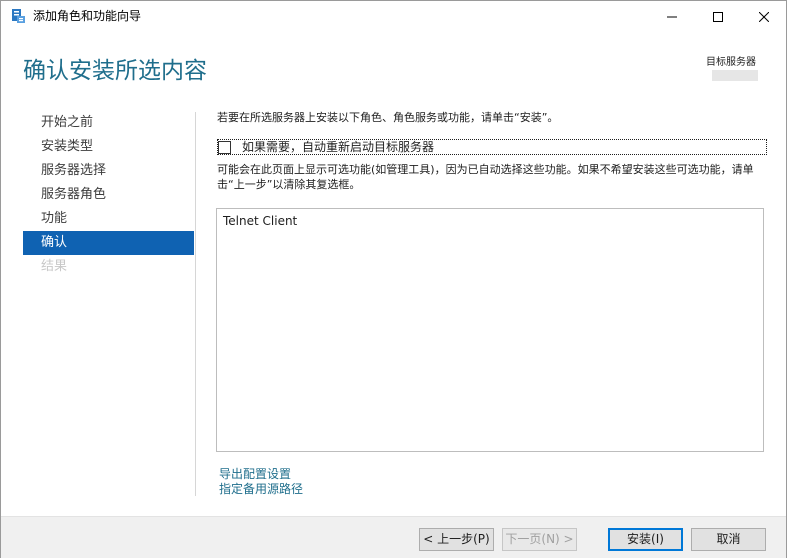 This screenshot has height=558, width=787. Describe the element at coordinates (260, 221) in the screenshot. I see `list-item: Telnet Client` at that location.